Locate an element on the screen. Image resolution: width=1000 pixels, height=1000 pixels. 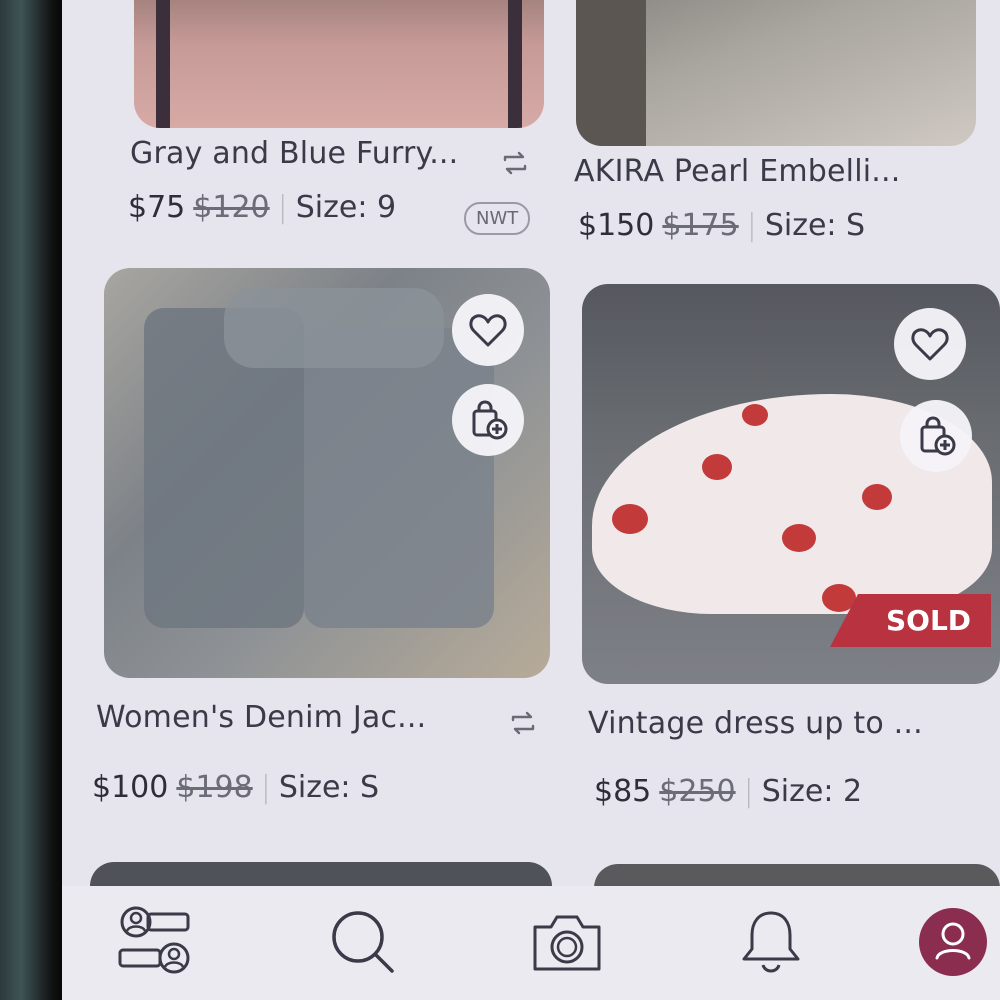
original-price: $198 is located at coordinates (214, 787).